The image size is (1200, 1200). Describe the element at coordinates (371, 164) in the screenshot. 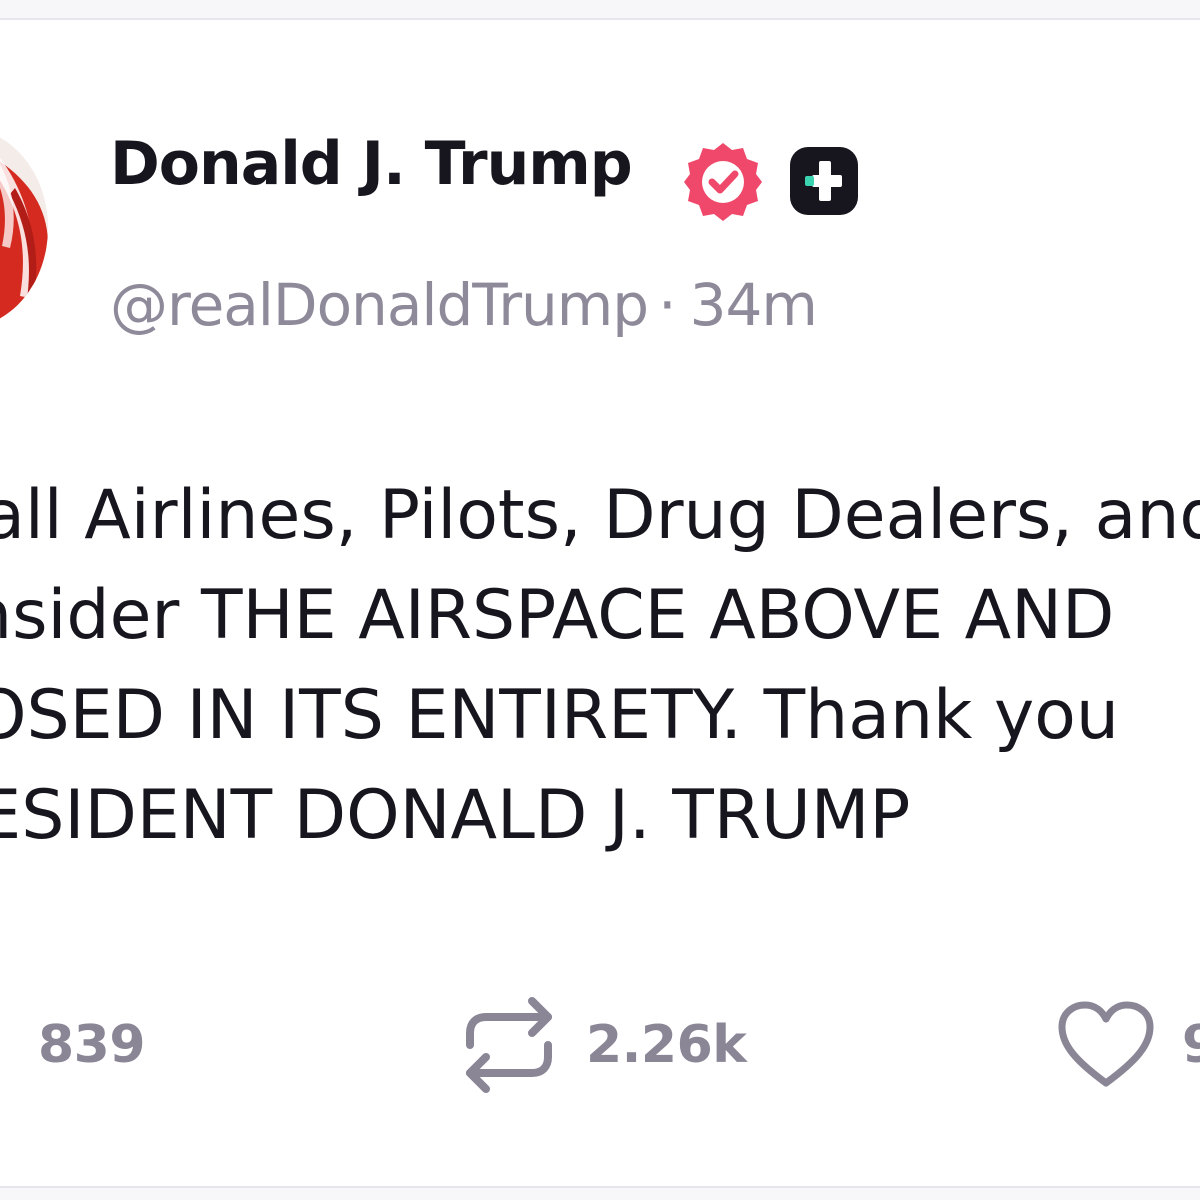

I see `author-display-name: Donald J. Trump` at that location.